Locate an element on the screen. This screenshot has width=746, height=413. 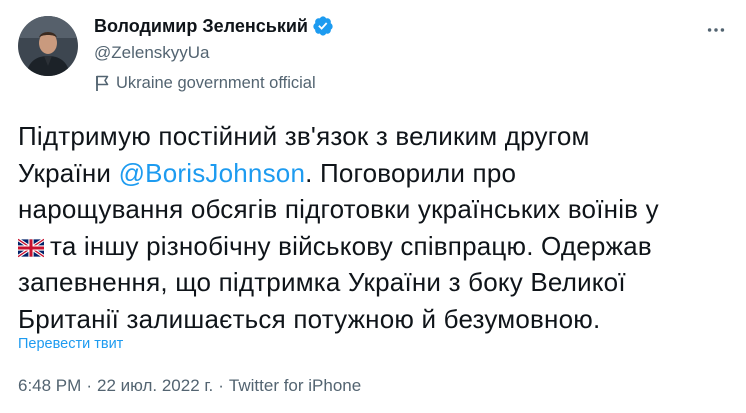
display-name: Володимир Зеленський is located at coordinates (201, 26).